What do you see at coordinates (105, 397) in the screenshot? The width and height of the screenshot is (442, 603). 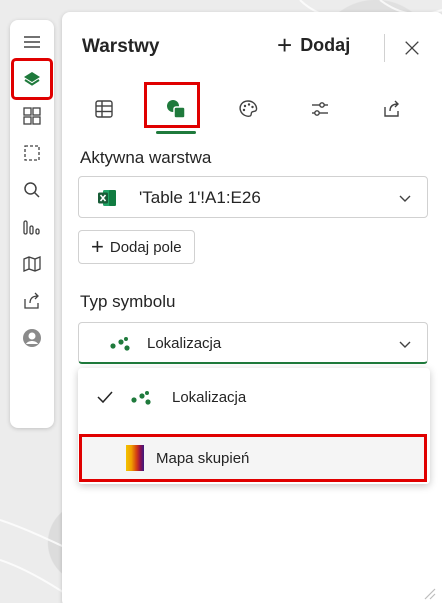 I see `checkmark-icon` at bounding box center [105, 397].